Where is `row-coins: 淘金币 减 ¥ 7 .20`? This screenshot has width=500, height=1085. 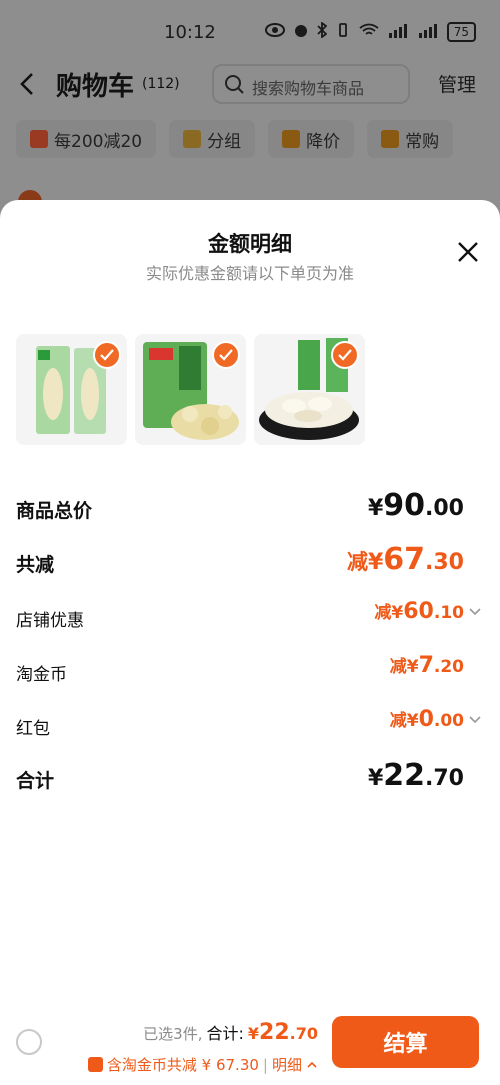 row-coins: 淘金币 减 ¥ 7 .20 is located at coordinates (242, 672).